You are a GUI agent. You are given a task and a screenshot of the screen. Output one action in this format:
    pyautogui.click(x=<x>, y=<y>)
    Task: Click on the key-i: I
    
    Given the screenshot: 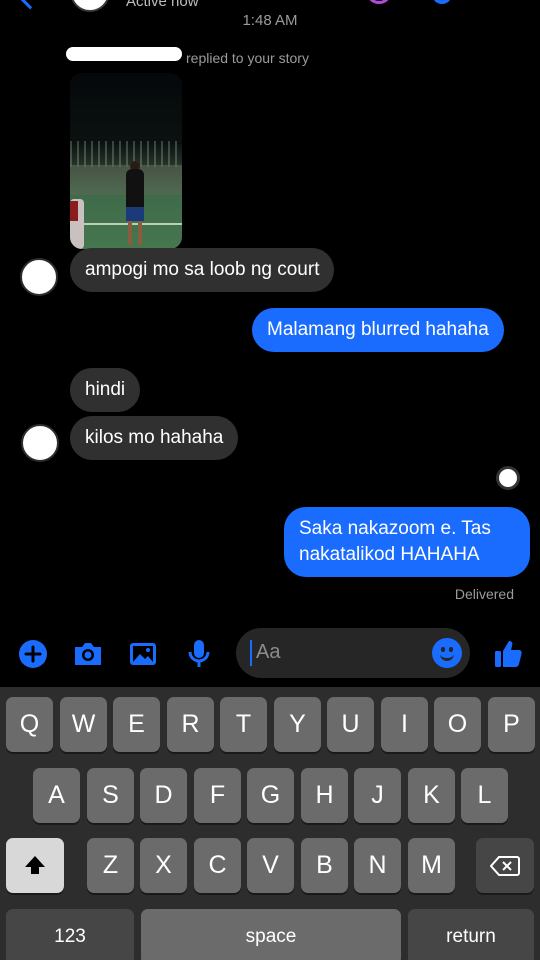 What is the action you would take?
    pyautogui.click(x=404, y=724)
    